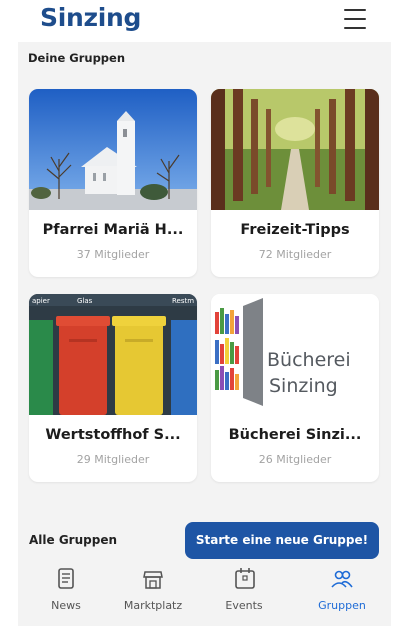 Image resolution: width=398 pixels, height=626 pixels. I want to click on nav-label: Marktplatz, so click(153, 605).